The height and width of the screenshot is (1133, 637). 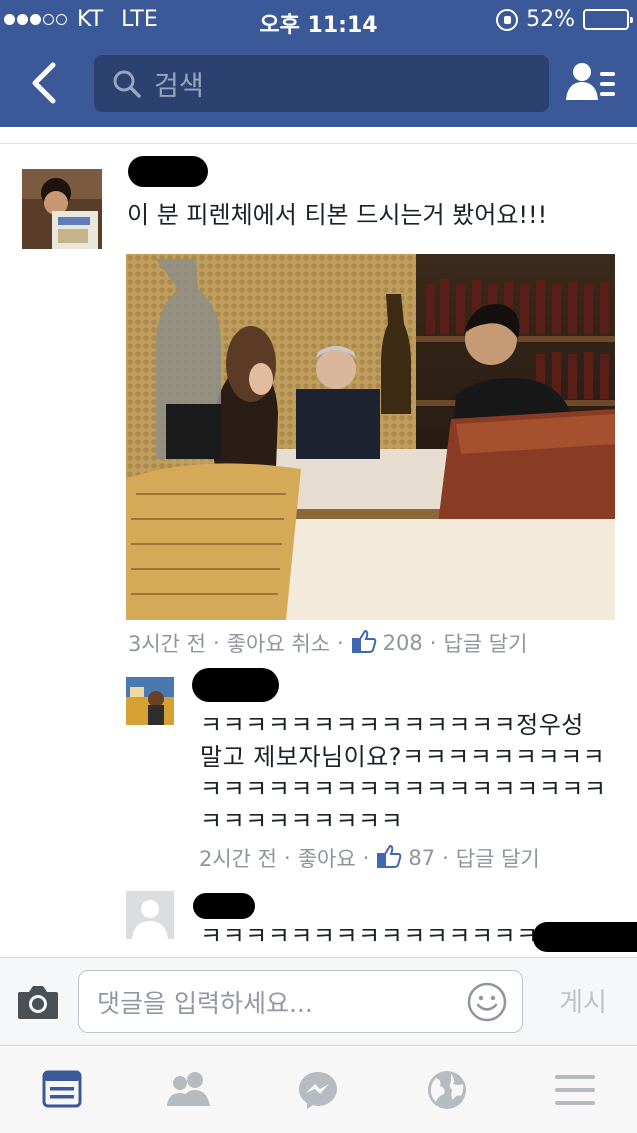 I want to click on status-right: 52%, so click(x=564, y=19).